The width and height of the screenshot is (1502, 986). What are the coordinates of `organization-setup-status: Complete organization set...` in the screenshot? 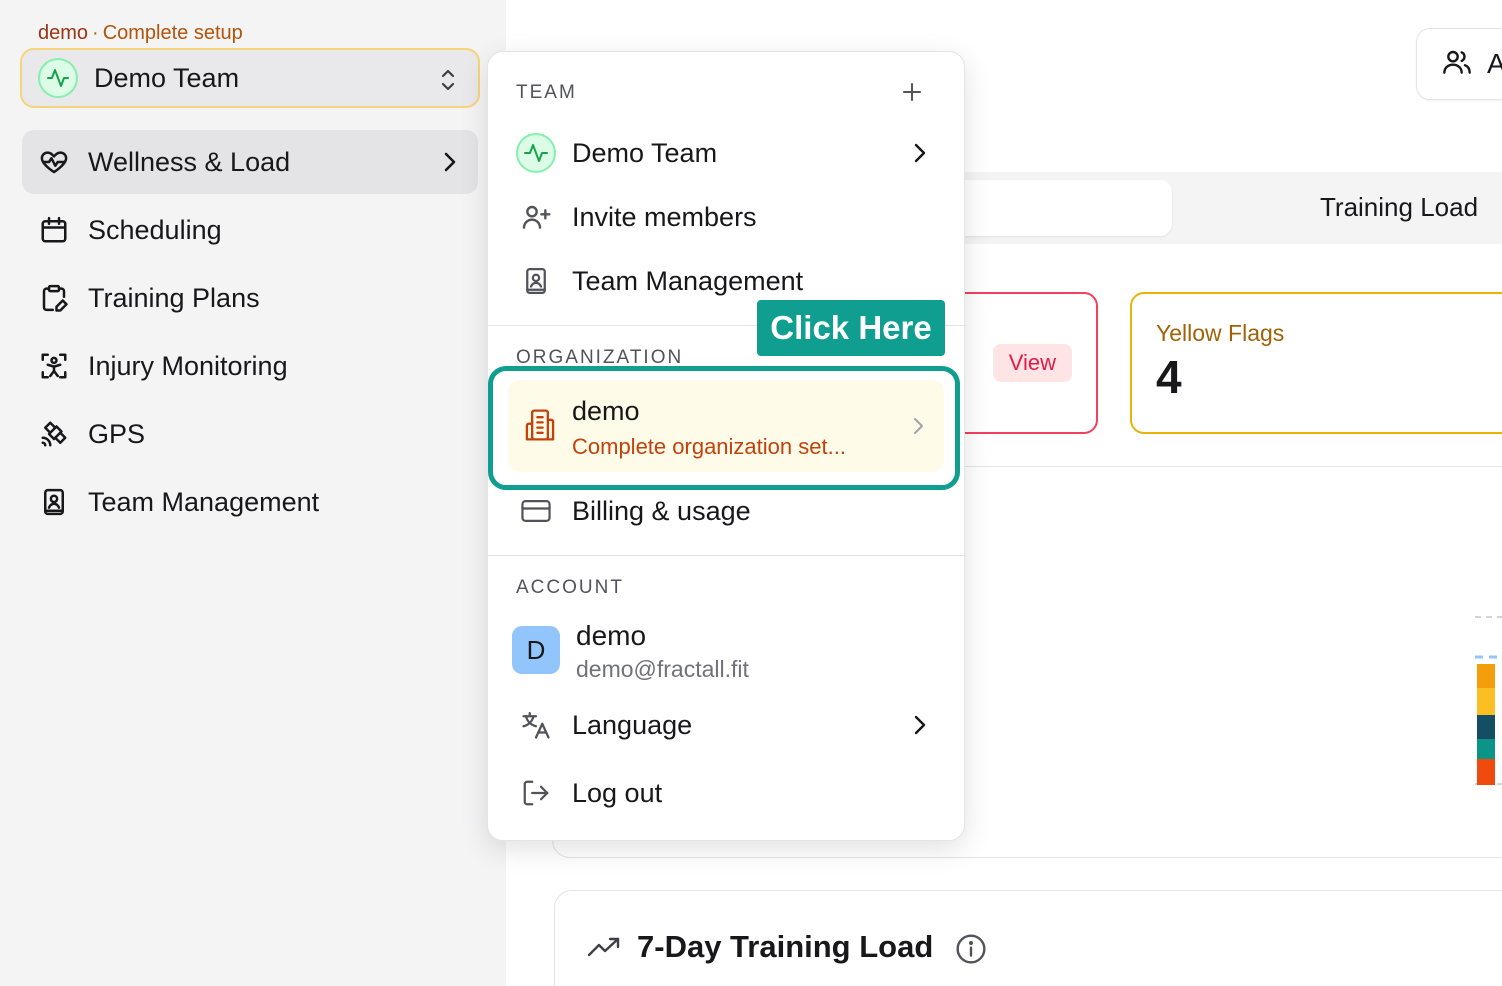 It's located at (709, 446).